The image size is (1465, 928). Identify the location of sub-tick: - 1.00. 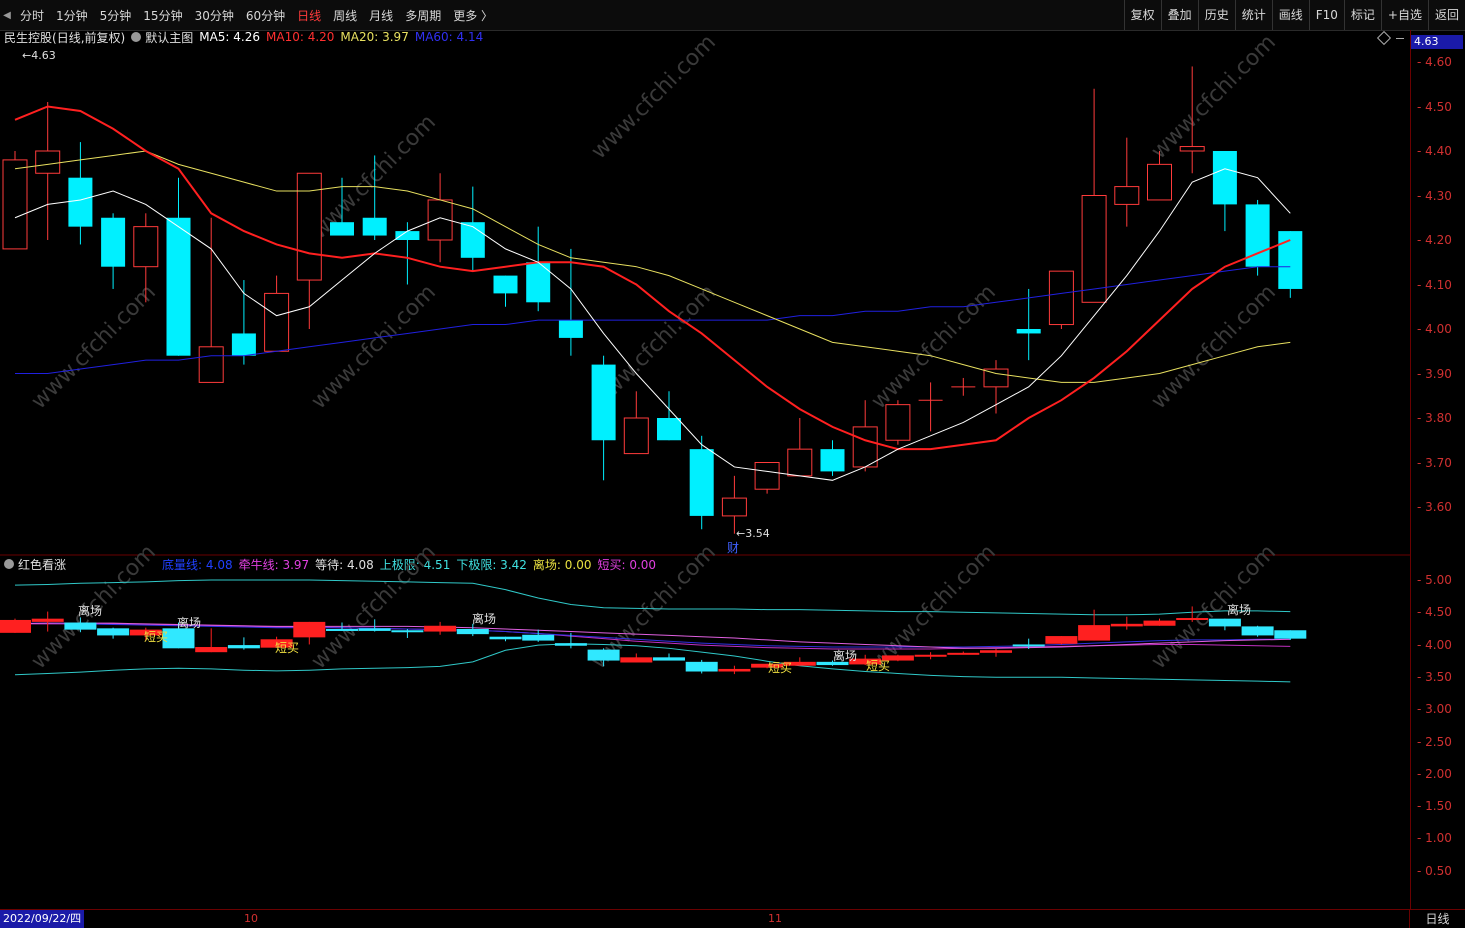
(1434, 838).